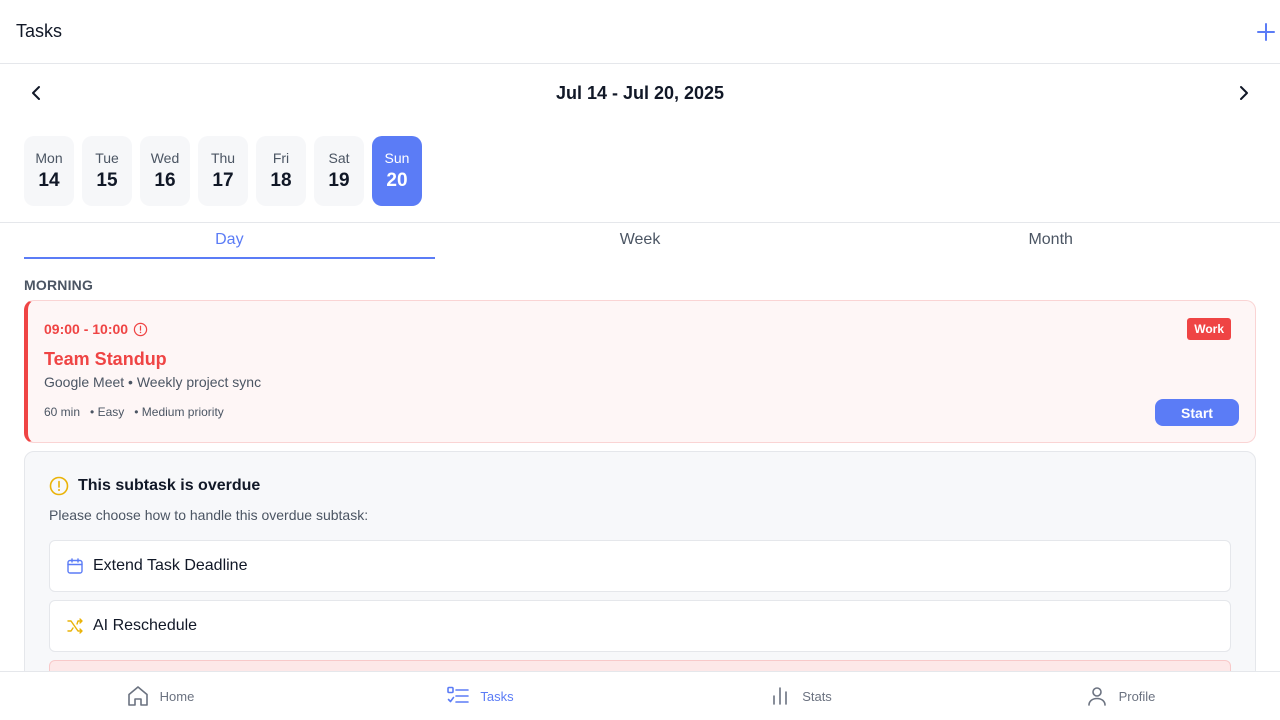  What do you see at coordinates (497, 696) in the screenshot?
I see `nav-label: Tasks` at bounding box center [497, 696].